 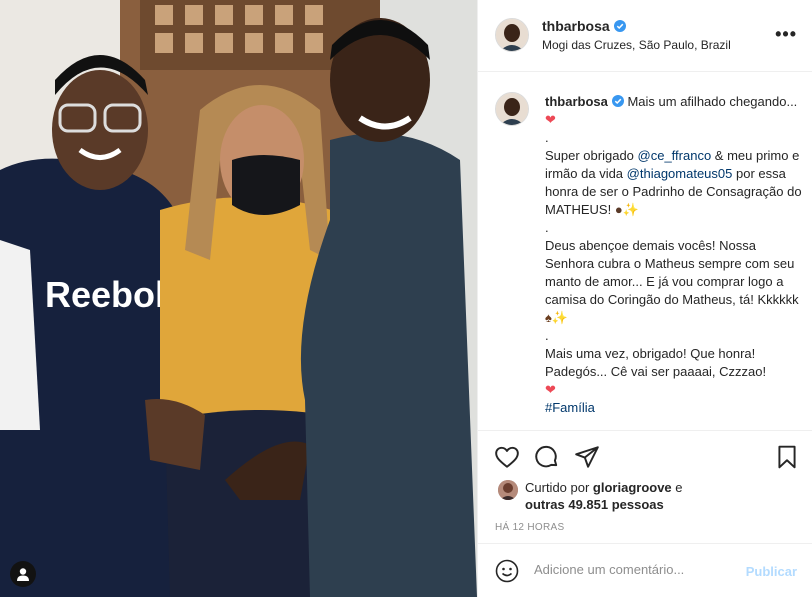 What do you see at coordinates (507, 571) in the screenshot?
I see `emoji-smiley-icon` at bounding box center [507, 571].